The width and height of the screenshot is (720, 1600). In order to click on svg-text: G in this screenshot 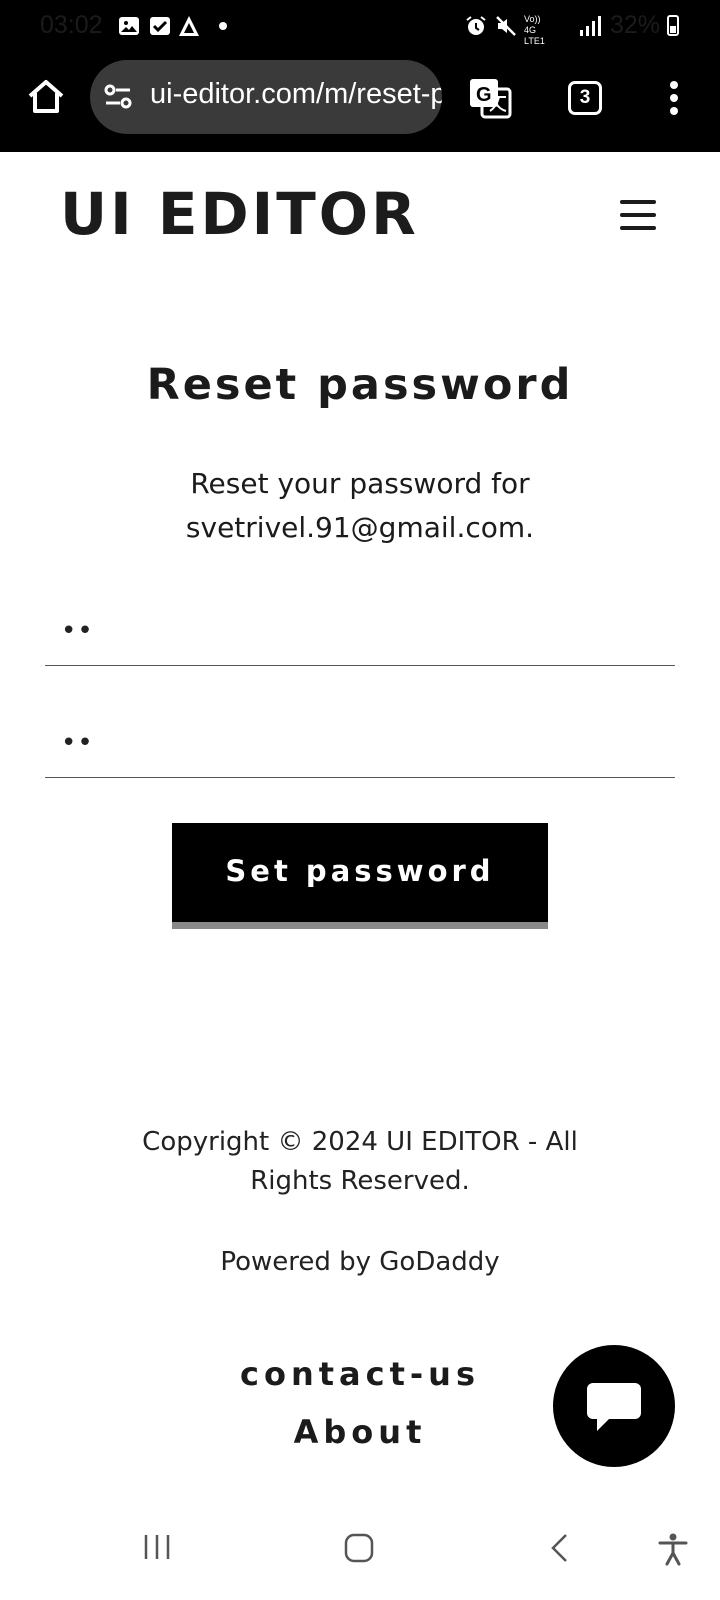, I will do `click(484, 95)`.